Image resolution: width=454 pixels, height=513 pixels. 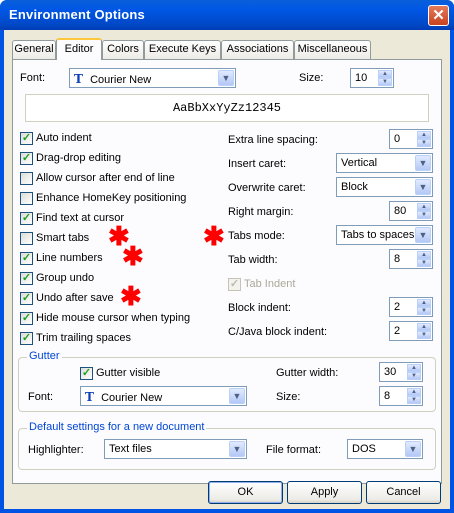 What do you see at coordinates (78, 158) in the screenshot?
I see `drag-drop-label: Drag-drop editing` at bounding box center [78, 158].